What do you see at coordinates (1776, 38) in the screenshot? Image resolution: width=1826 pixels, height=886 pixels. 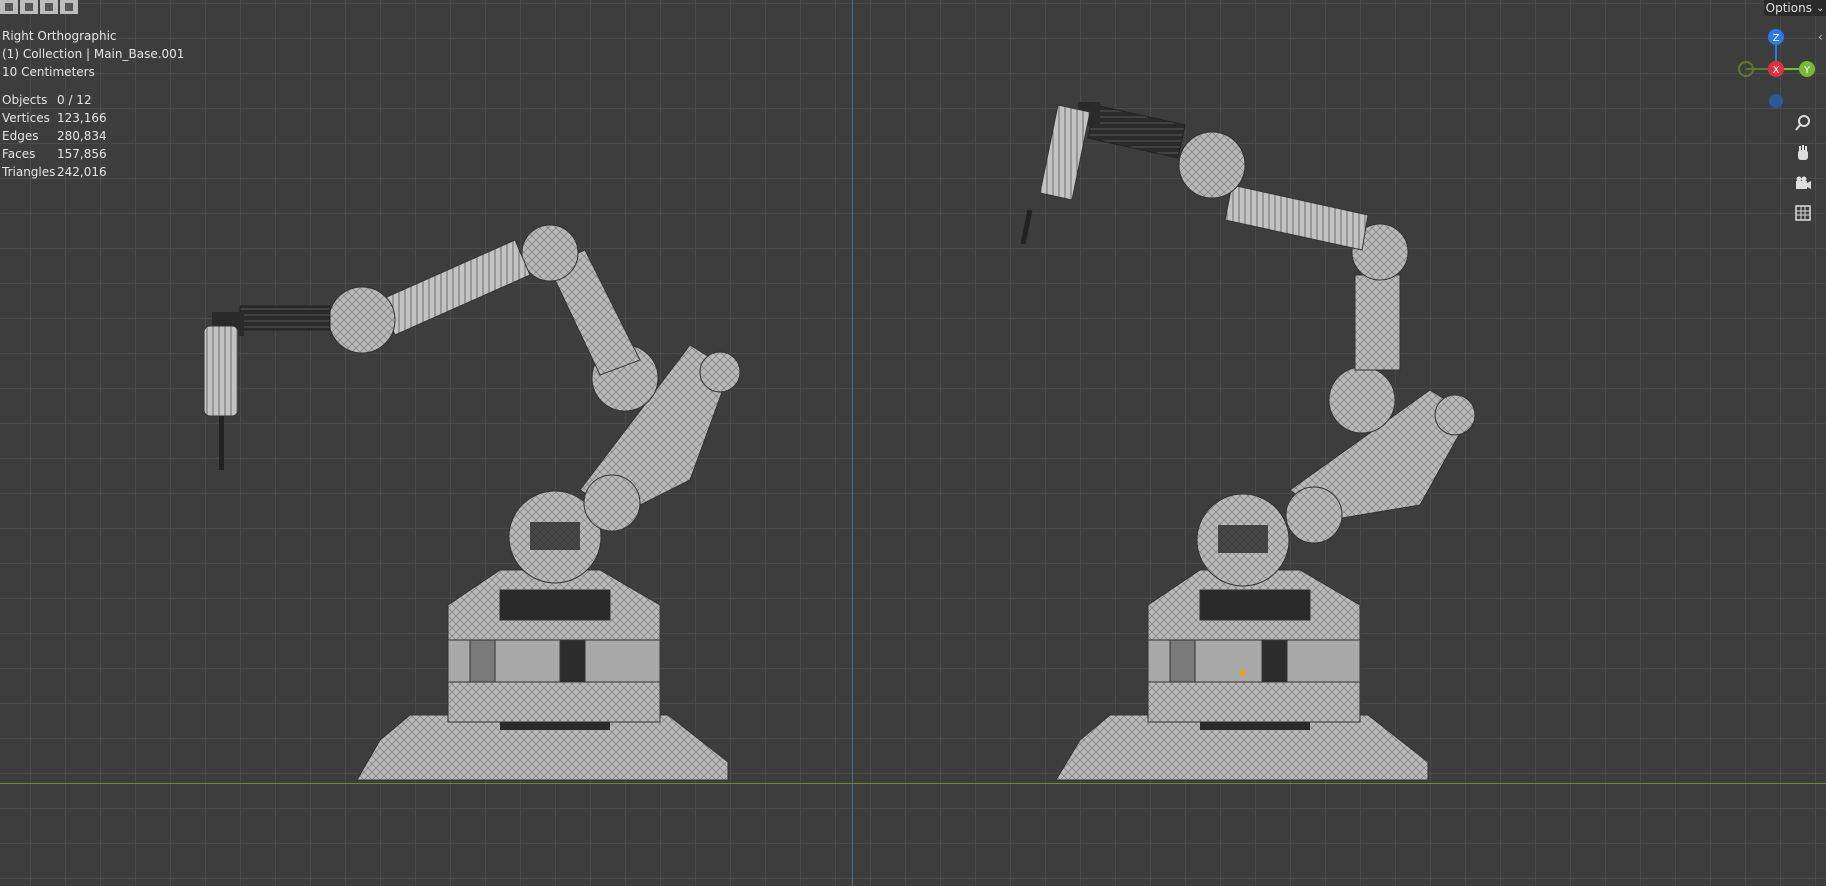 I see `gizmo-z-label: Z` at bounding box center [1776, 38].